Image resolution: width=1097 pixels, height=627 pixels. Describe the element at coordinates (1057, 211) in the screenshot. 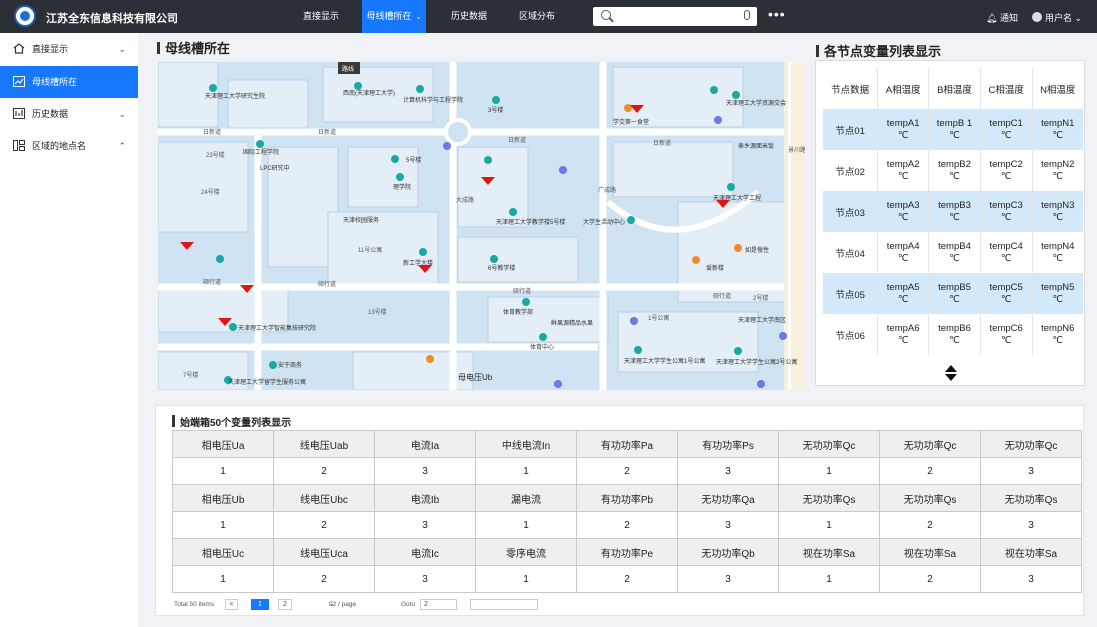

I see `temp-cell: tempN3 ℃` at that location.